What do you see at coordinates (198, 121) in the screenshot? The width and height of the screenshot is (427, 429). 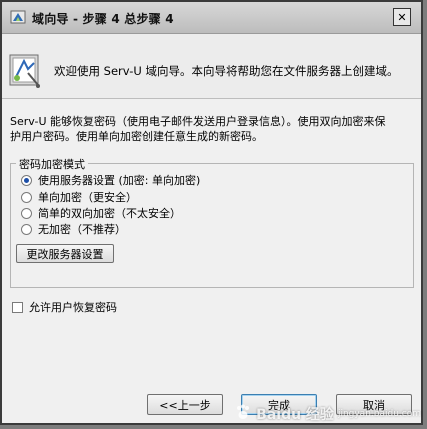 I see `description-line-1: Serv-U 能够恢复密码（使用电子邮件发送用户登录信息）。使用双向加密来保` at bounding box center [198, 121].